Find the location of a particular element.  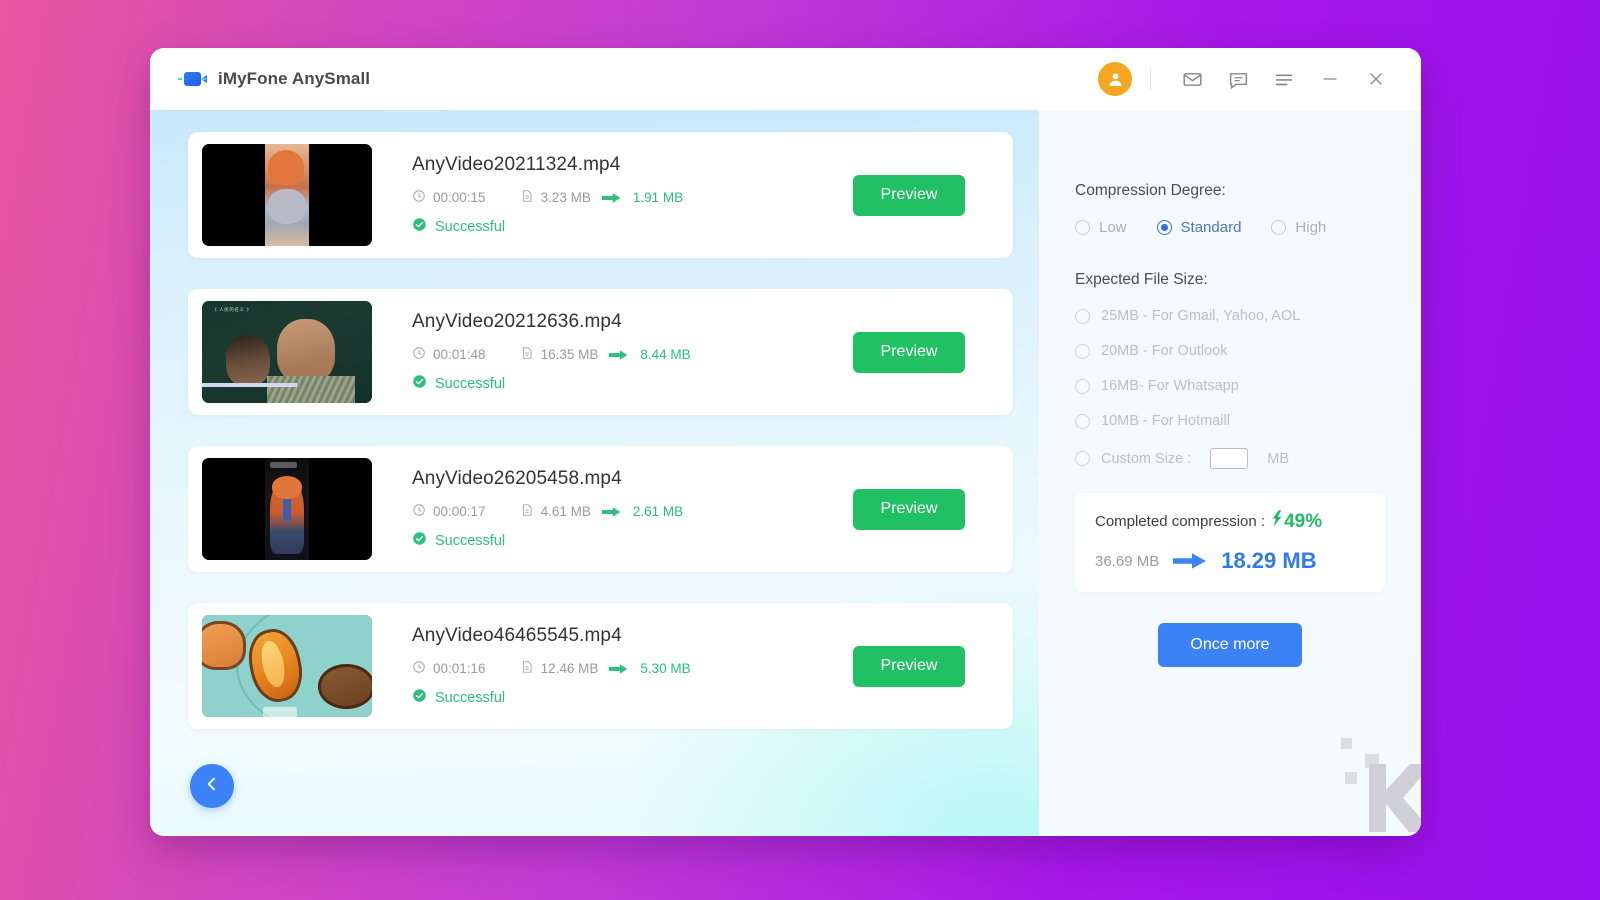

once-more-button: Once more is located at coordinates (1230, 645).